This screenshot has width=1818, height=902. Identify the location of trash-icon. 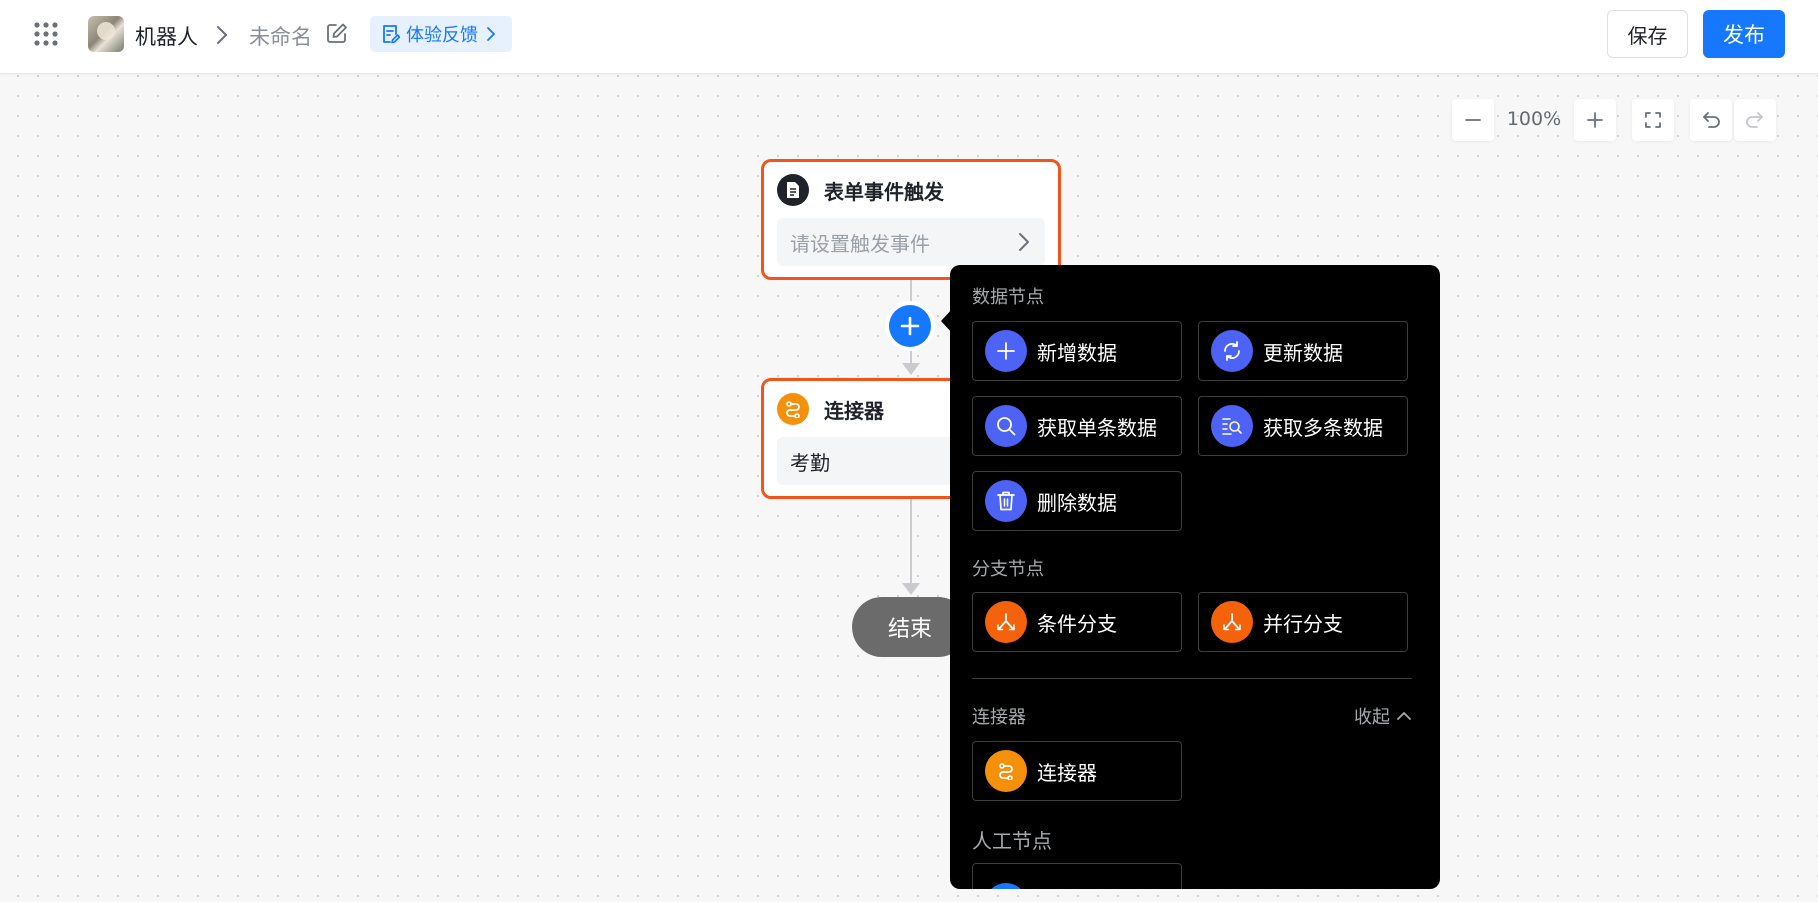
(1006, 501).